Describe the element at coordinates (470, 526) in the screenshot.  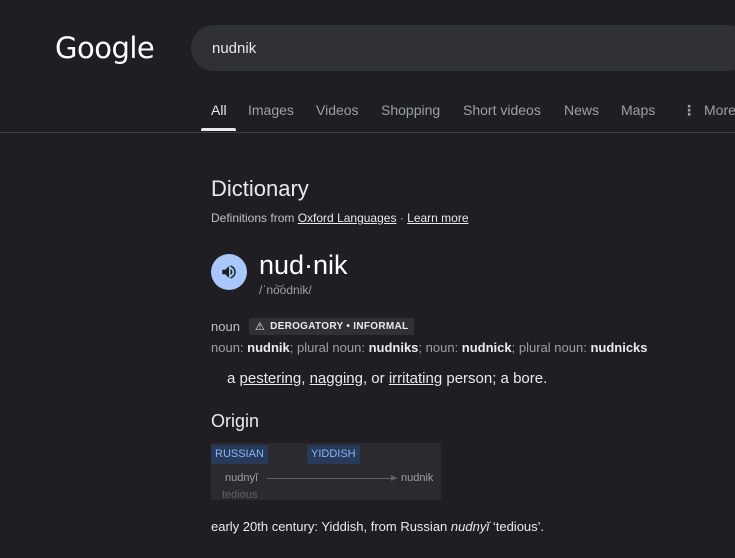
I see `etymology-word: nudnyĭ` at that location.